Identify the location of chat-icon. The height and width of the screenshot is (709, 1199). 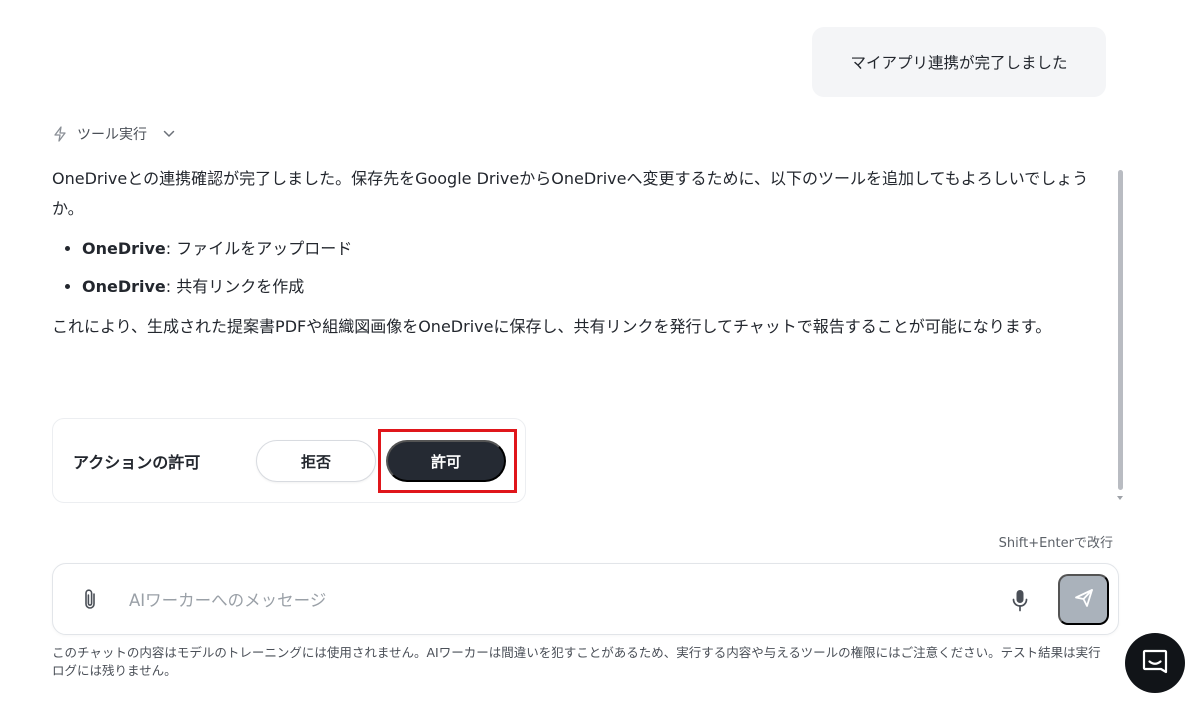
(1155, 663).